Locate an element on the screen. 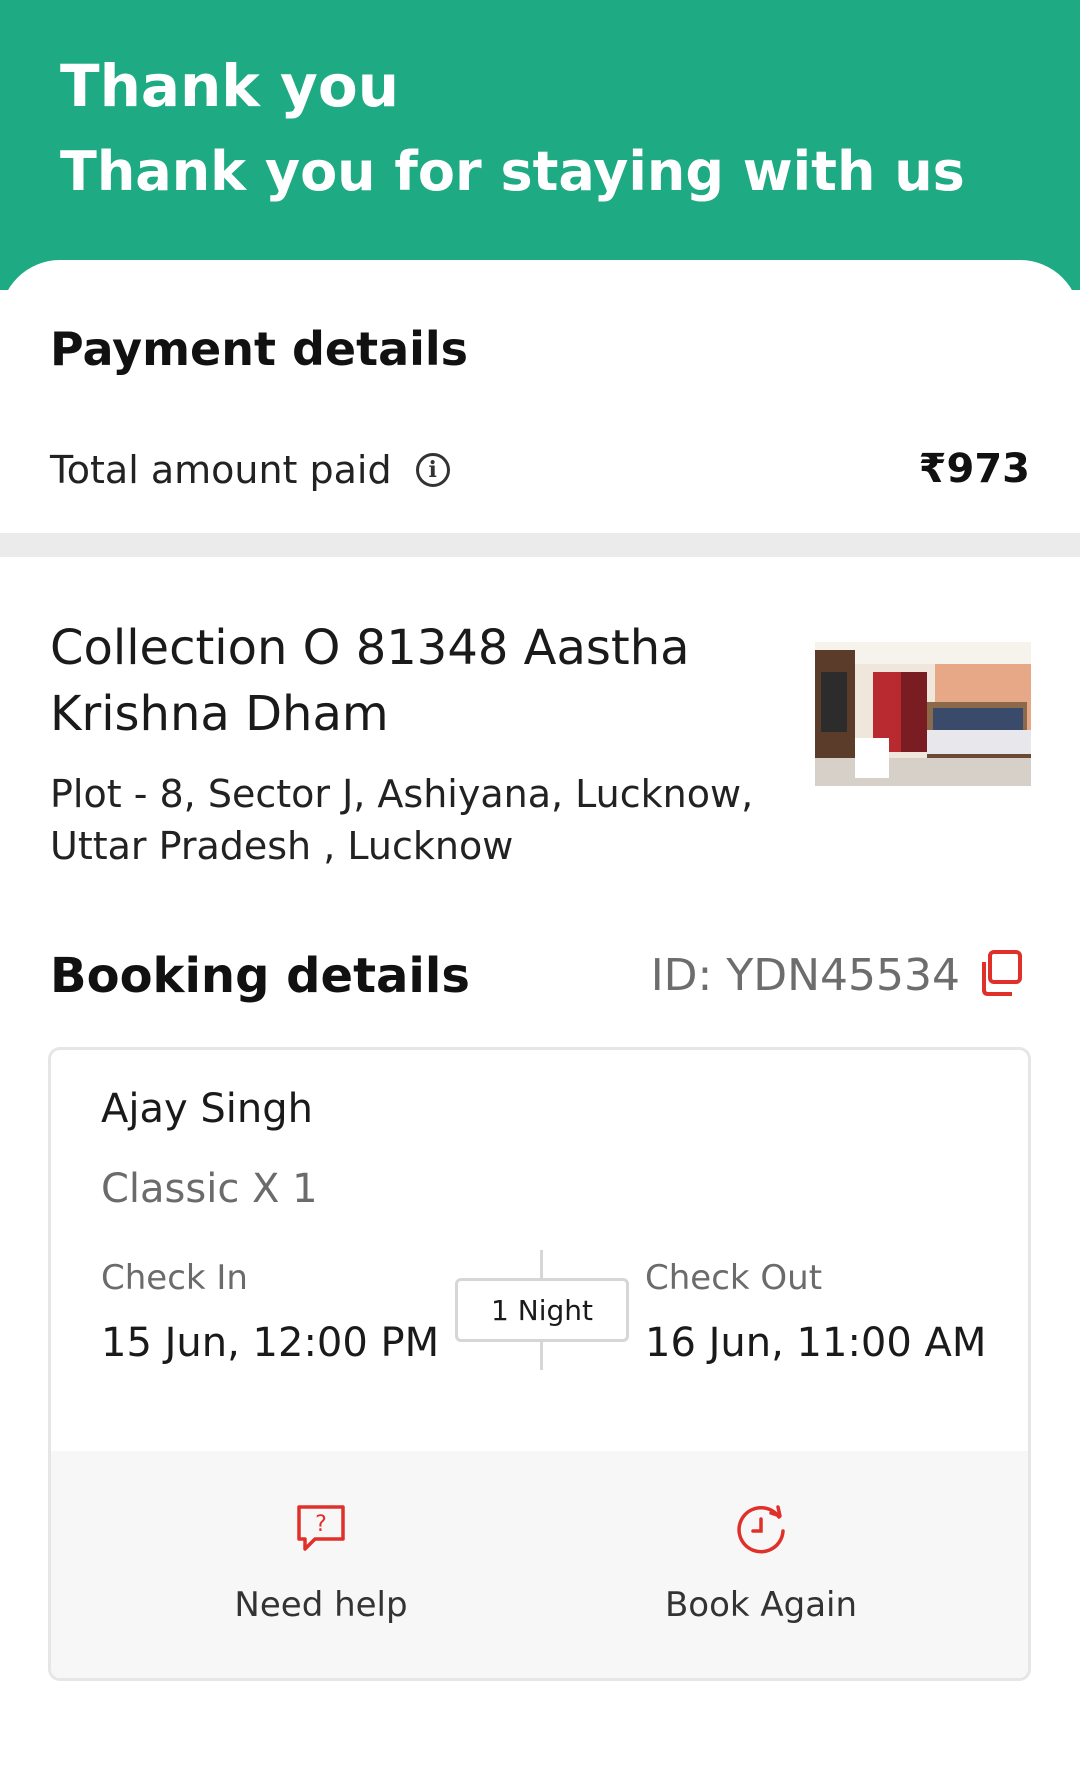 The image size is (1080, 1774). payment-details-title: Payment details is located at coordinates (259, 349).